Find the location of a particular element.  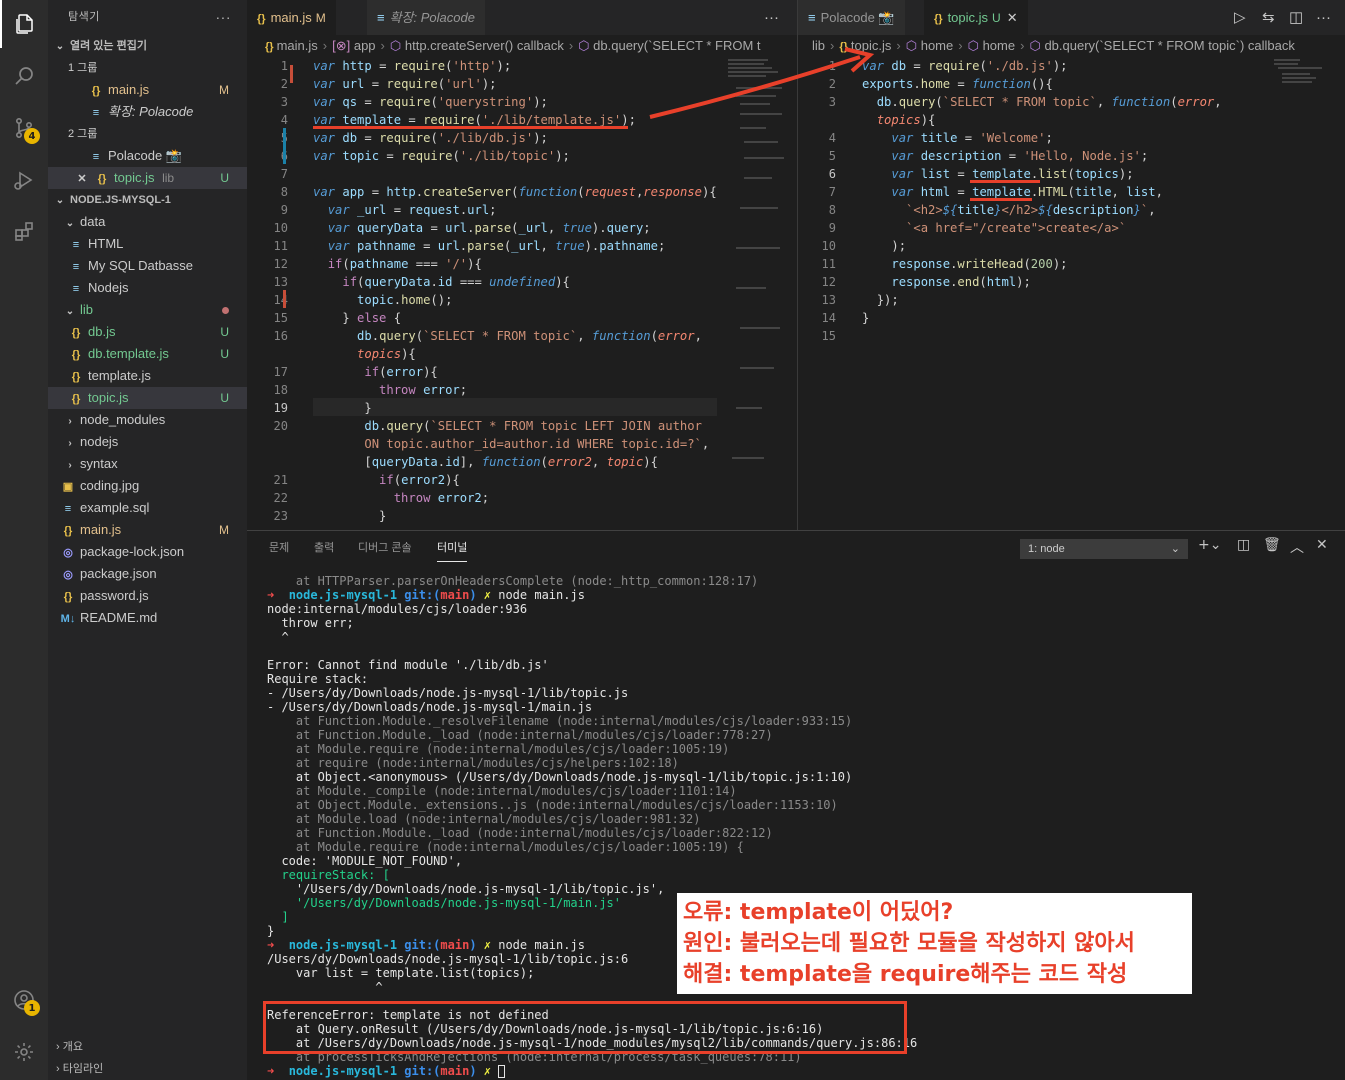

tab-main-js: {} main.js M is located at coordinates (291, 17).